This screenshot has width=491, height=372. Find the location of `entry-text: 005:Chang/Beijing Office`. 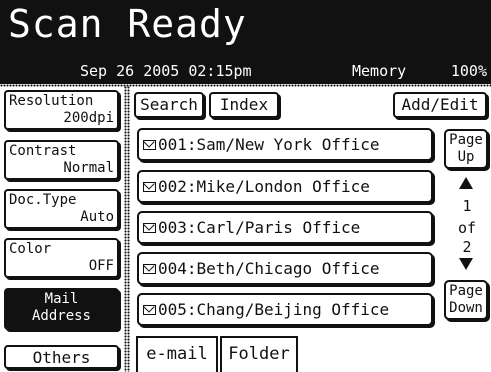

entry-text: 005:Chang/Beijing Office is located at coordinates (274, 309).